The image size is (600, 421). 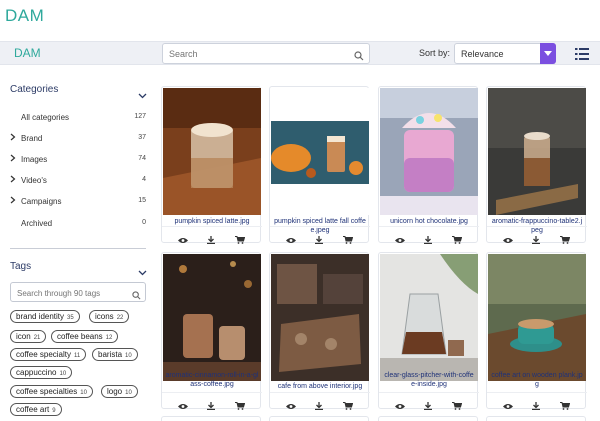 What do you see at coordinates (48, 354) in the screenshot?
I see `tag-chip: coffee specialty 11` at bounding box center [48, 354].